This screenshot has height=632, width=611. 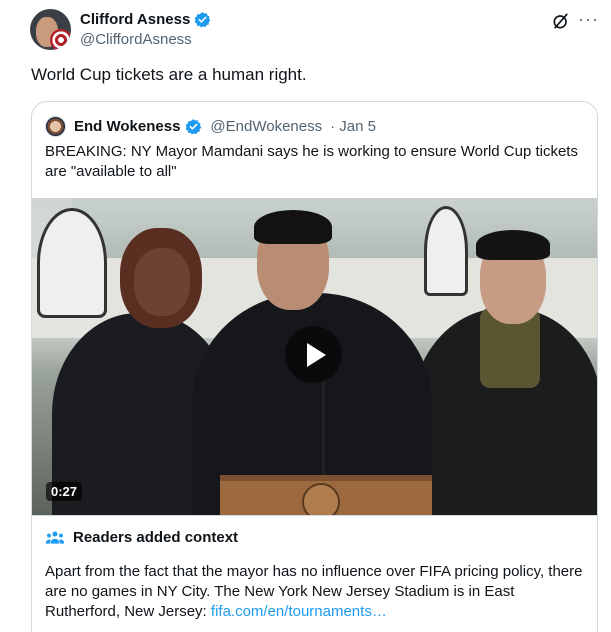 What do you see at coordinates (136, 39) in the screenshot?
I see `author-handle: @CliffordAsness` at bounding box center [136, 39].